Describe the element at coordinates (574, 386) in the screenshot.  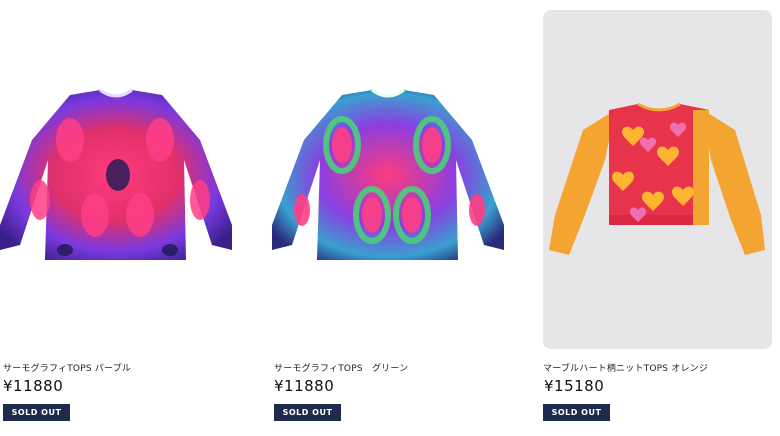
I see `product-price: ¥15180` at that location.